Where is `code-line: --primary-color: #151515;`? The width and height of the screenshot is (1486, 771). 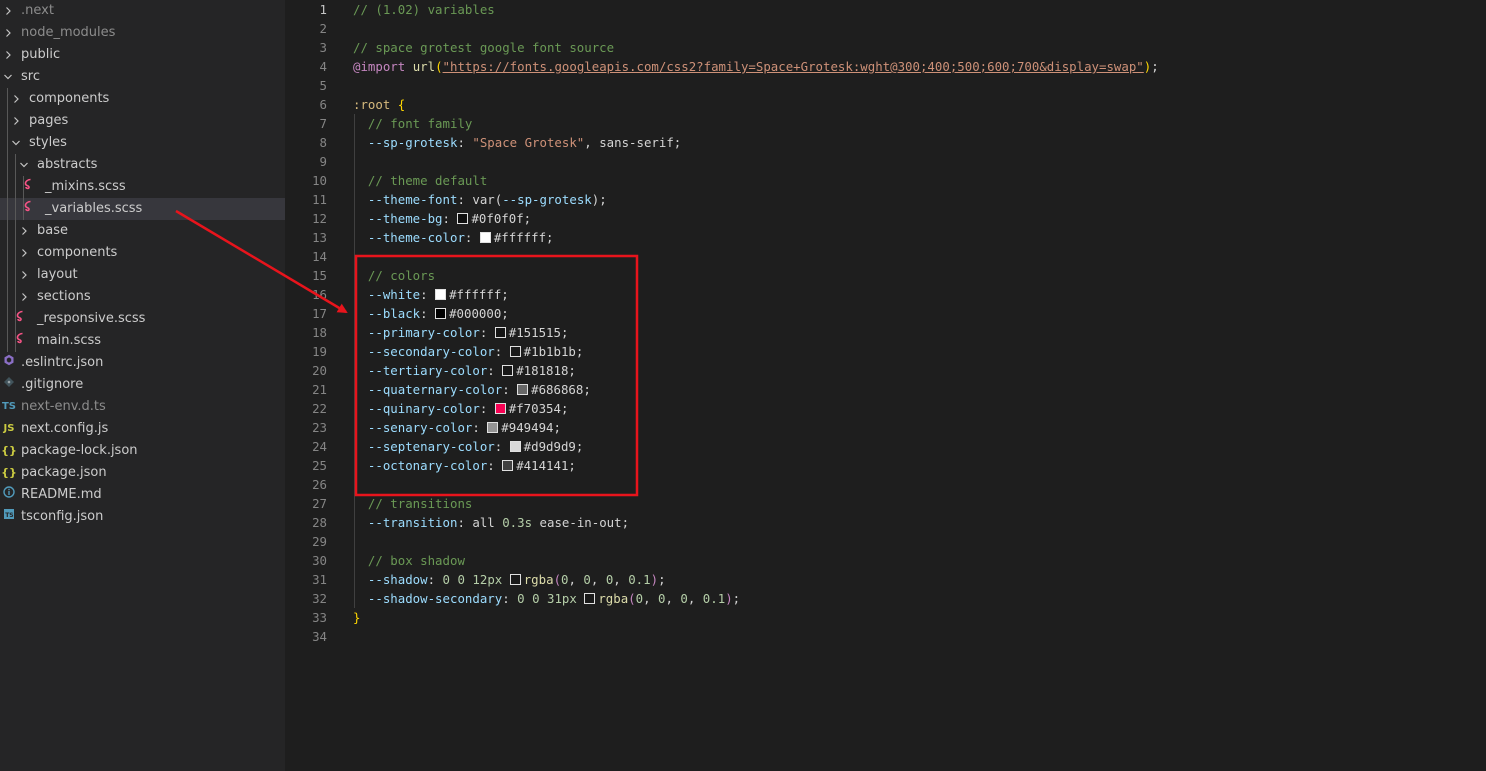 code-line: --primary-color: #151515; is located at coordinates (461, 332).